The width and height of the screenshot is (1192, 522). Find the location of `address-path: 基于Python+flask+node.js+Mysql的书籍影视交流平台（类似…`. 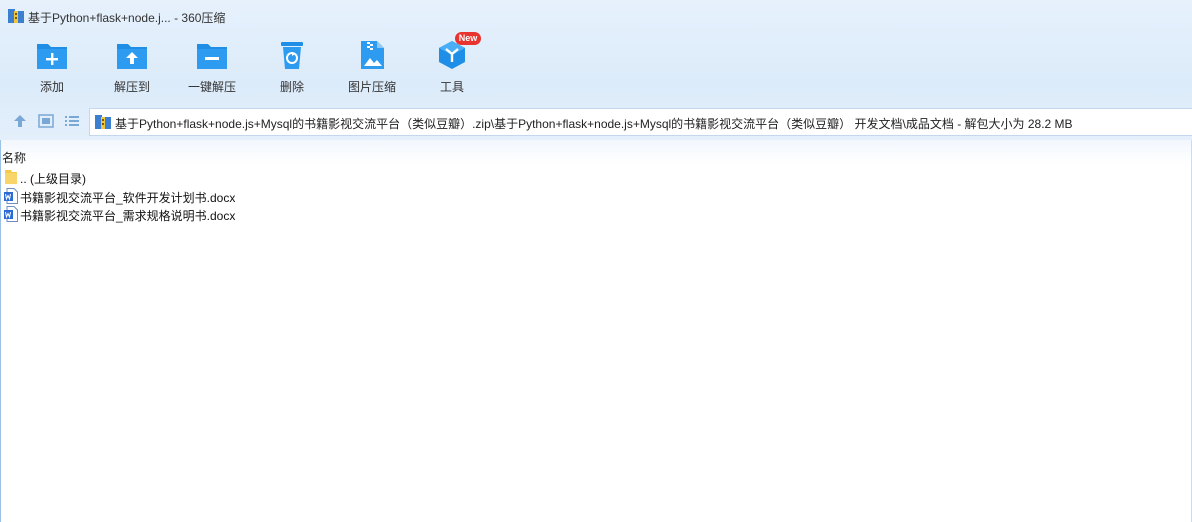

address-path: 基于Python+flask+node.js+Mysql的书籍影视交流平台（类似… is located at coordinates (594, 124).